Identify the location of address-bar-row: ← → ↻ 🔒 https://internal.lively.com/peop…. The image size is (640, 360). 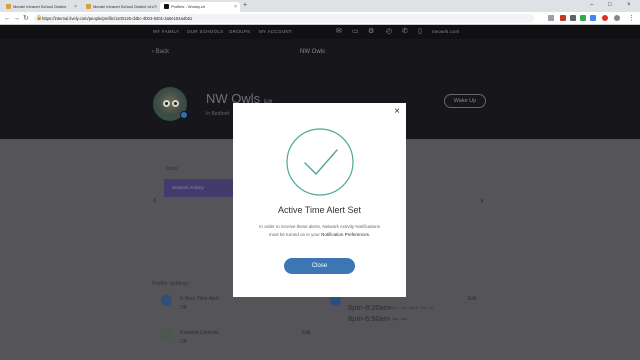
(320, 18).